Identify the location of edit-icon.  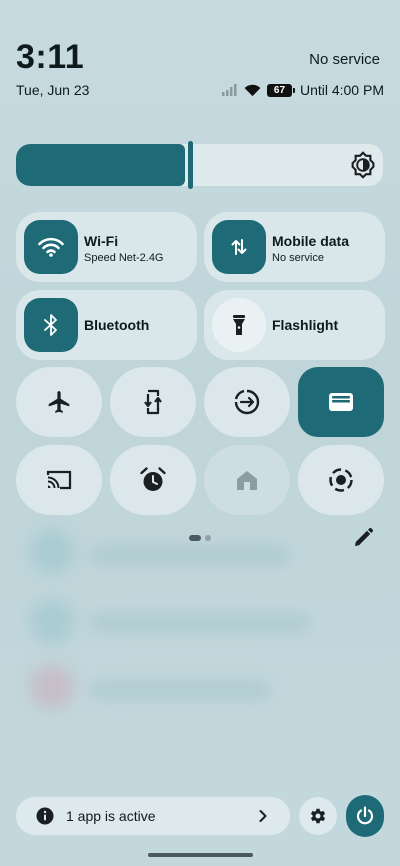
(363, 538).